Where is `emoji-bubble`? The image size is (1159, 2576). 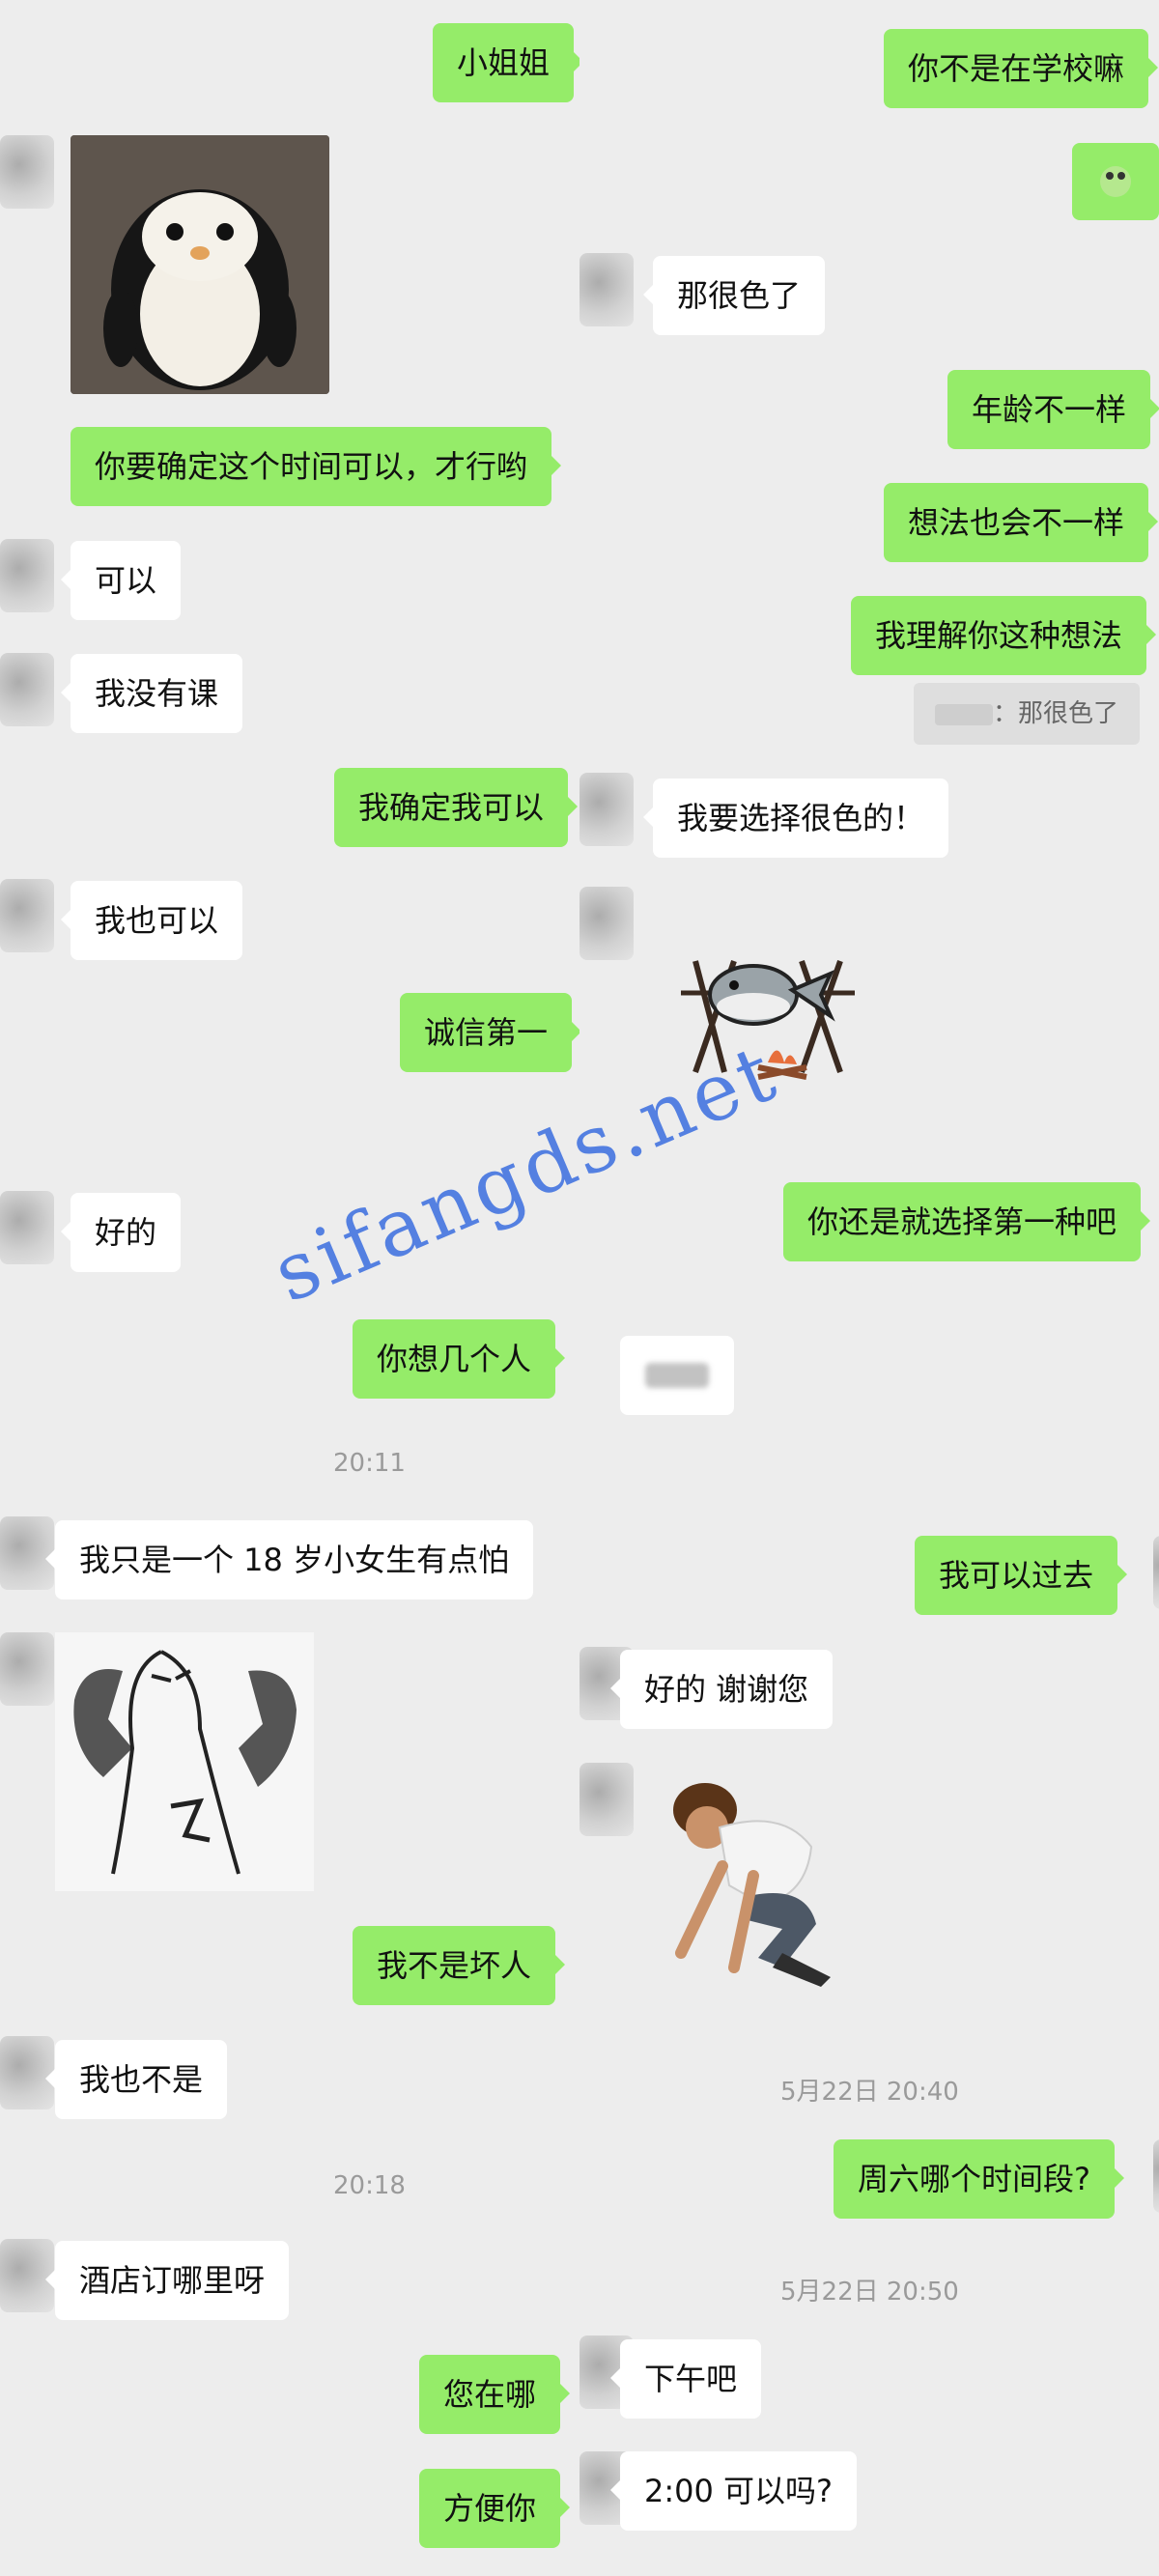
emoji-bubble is located at coordinates (1115, 181).